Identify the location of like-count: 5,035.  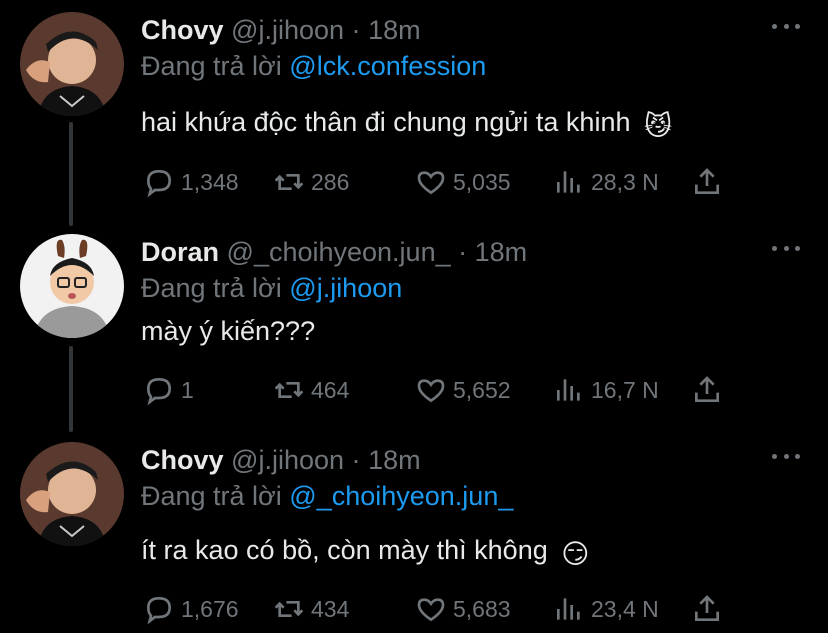
(482, 181).